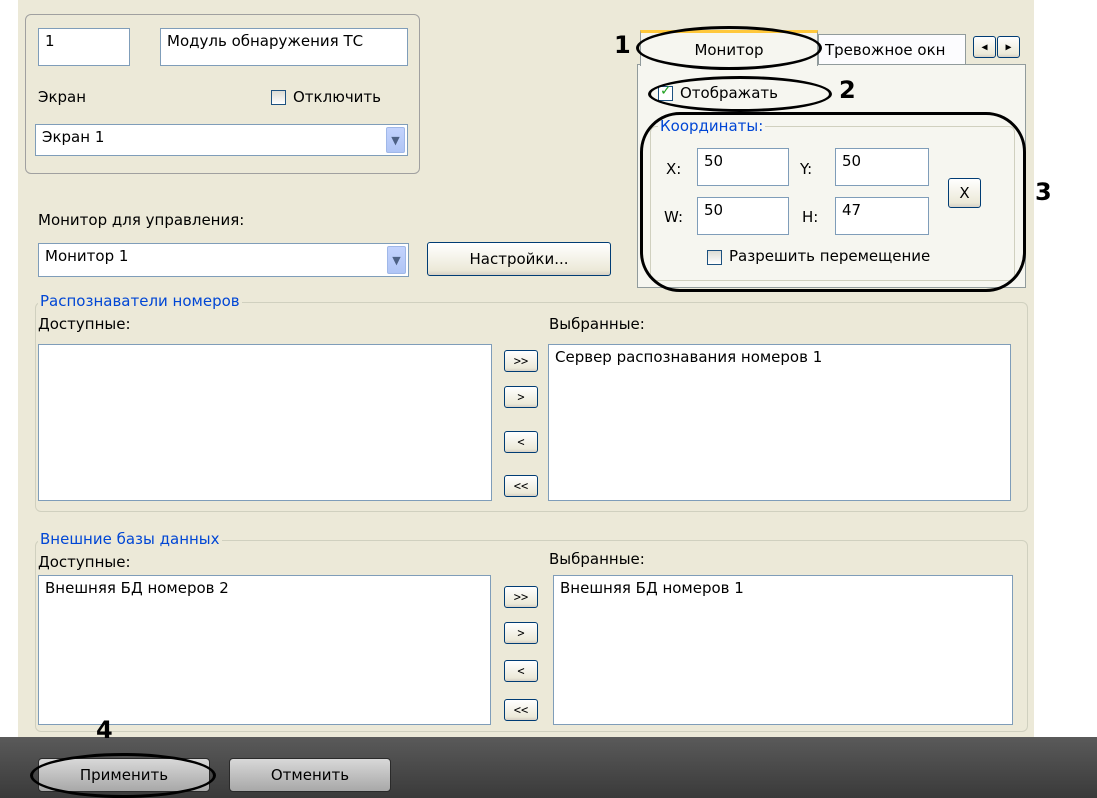 This screenshot has width=1097, height=798. What do you see at coordinates (521, 597) in the screenshot?
I see `external-db-add-all-button: >>` at bounding box center [521, 597].